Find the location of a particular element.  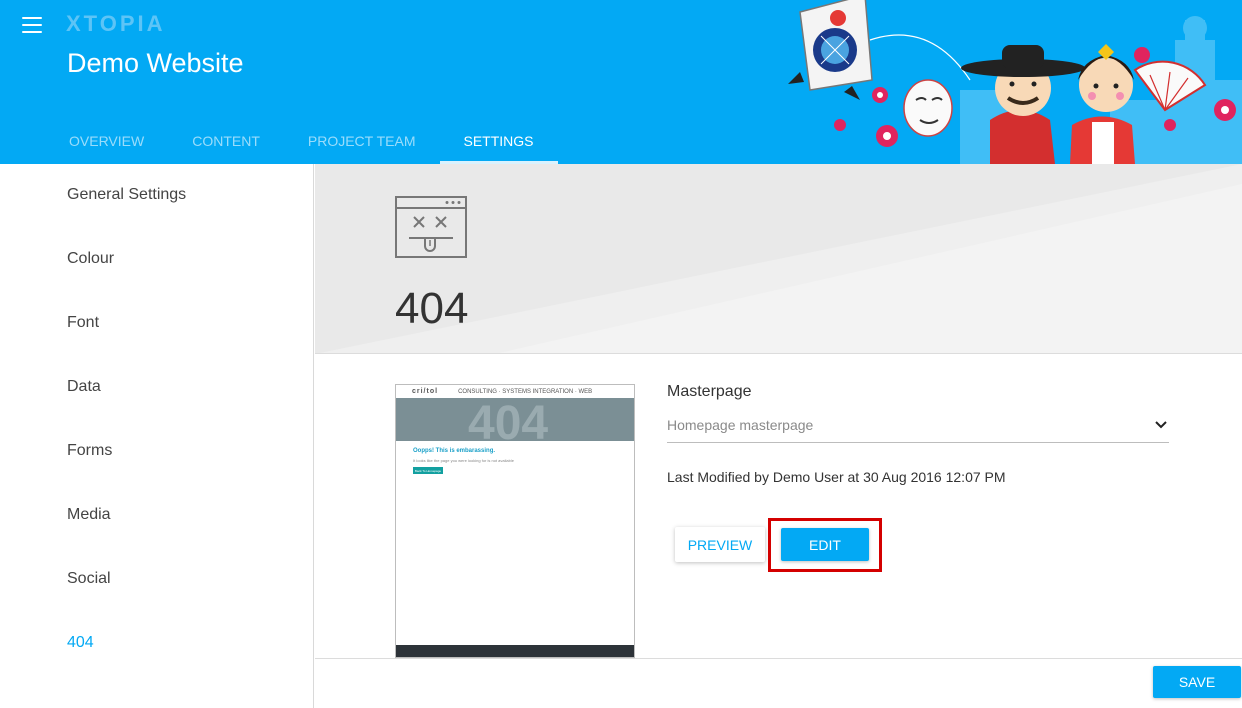

sidebar-item-media: Media is located at coordinates (89, 515).